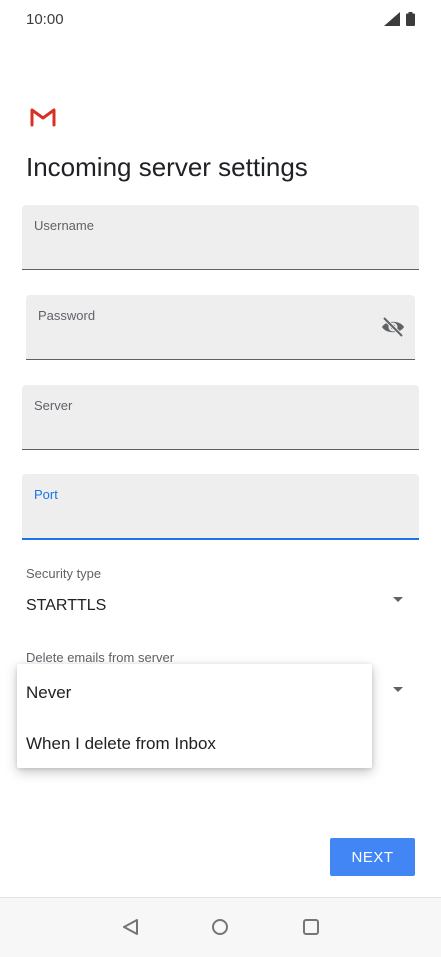  What do you see at coordinates (48, 693) in the screenshot?
I see `menu-item-never: Never` at bounding box center [48, 693].